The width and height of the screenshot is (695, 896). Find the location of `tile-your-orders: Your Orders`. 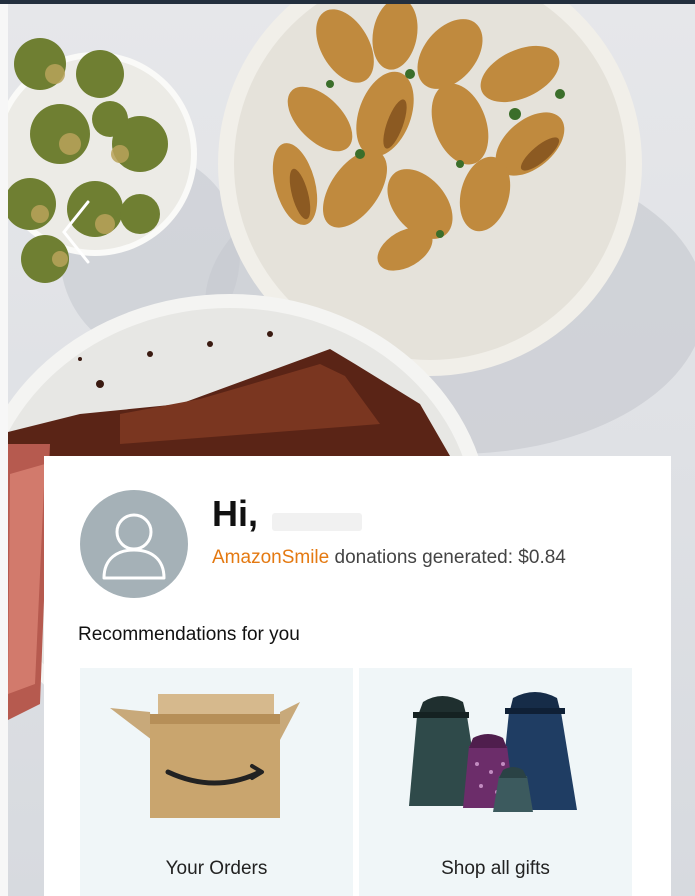

tile-your-orders: Your Orders is located at coordinates (216, 782).